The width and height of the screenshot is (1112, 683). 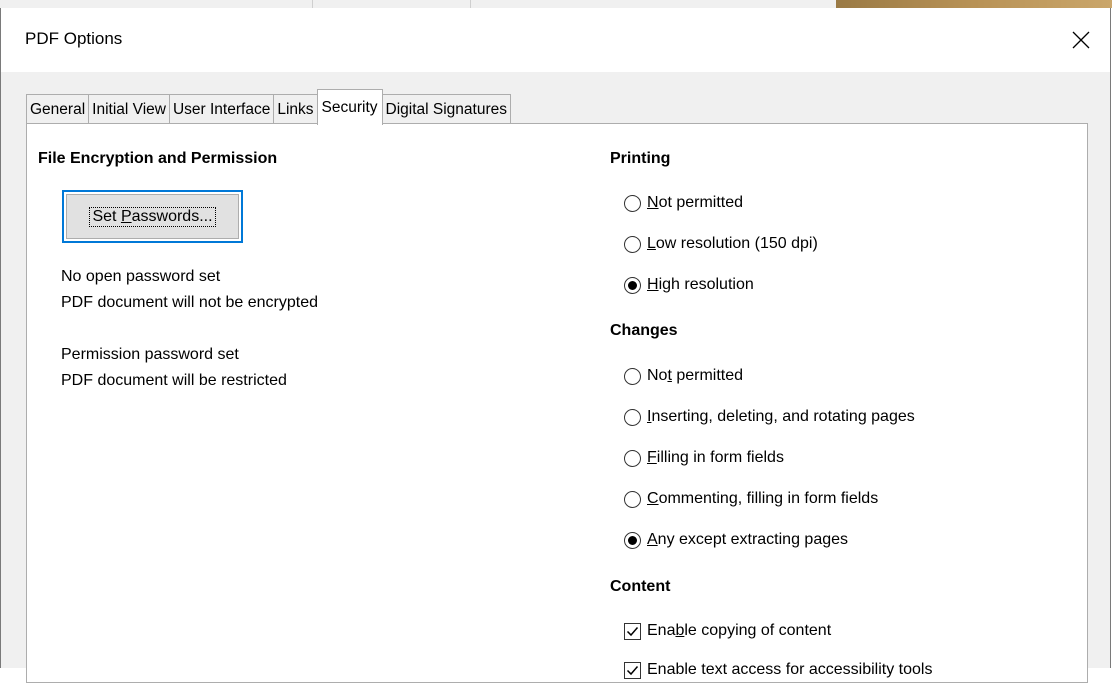 What do you see at coordinates (700, 284) in the screenshot?
I see `option-label: High resolution` at bounding box center [700, 284].